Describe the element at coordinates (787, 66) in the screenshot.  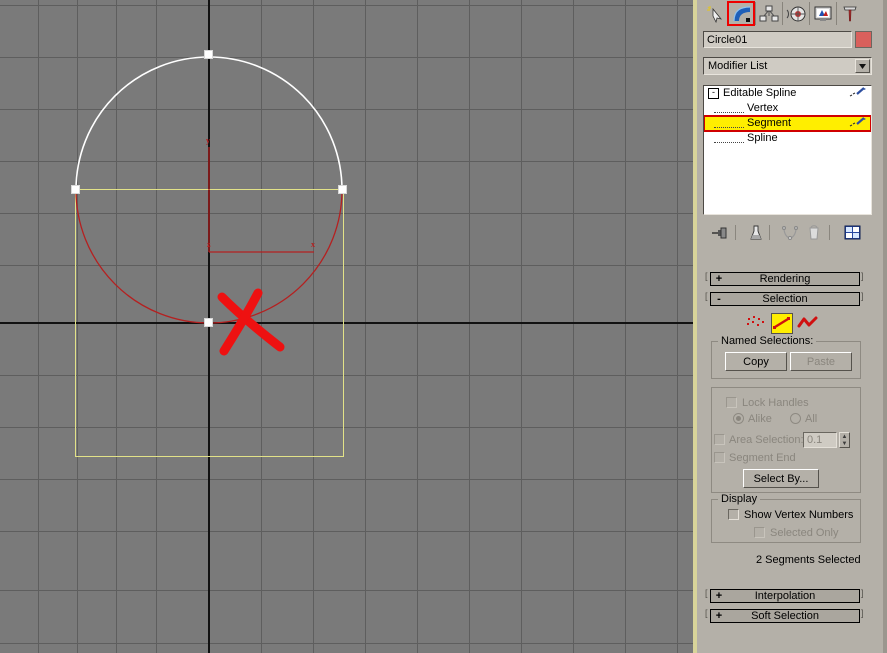
I see `modifier-list-dropdown: Modifier List` at that location.